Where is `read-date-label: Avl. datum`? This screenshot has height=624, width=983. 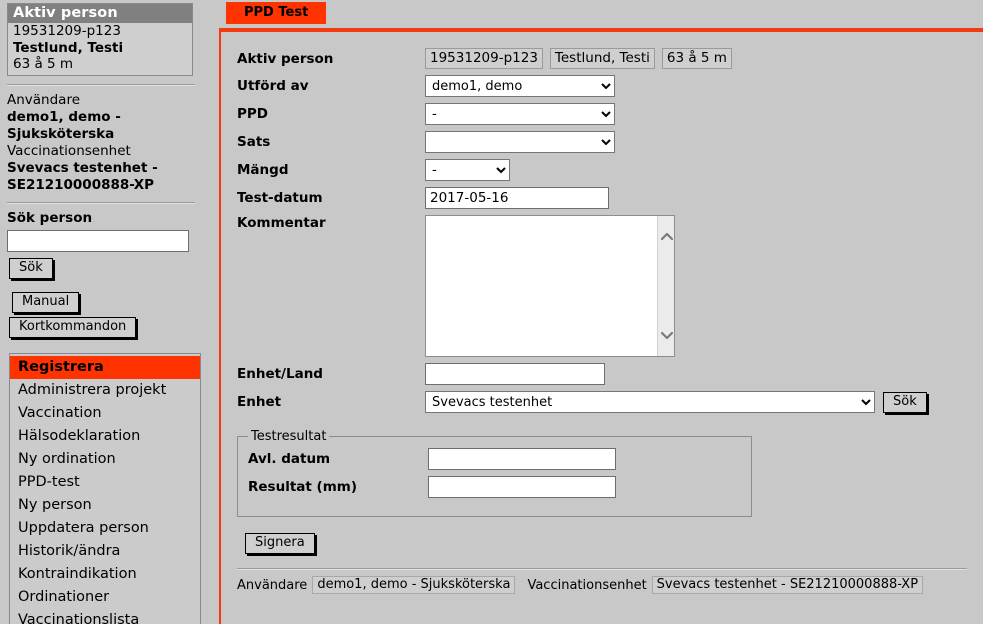 read-date-label: Avl. datum is located at coordinates (289, 459).